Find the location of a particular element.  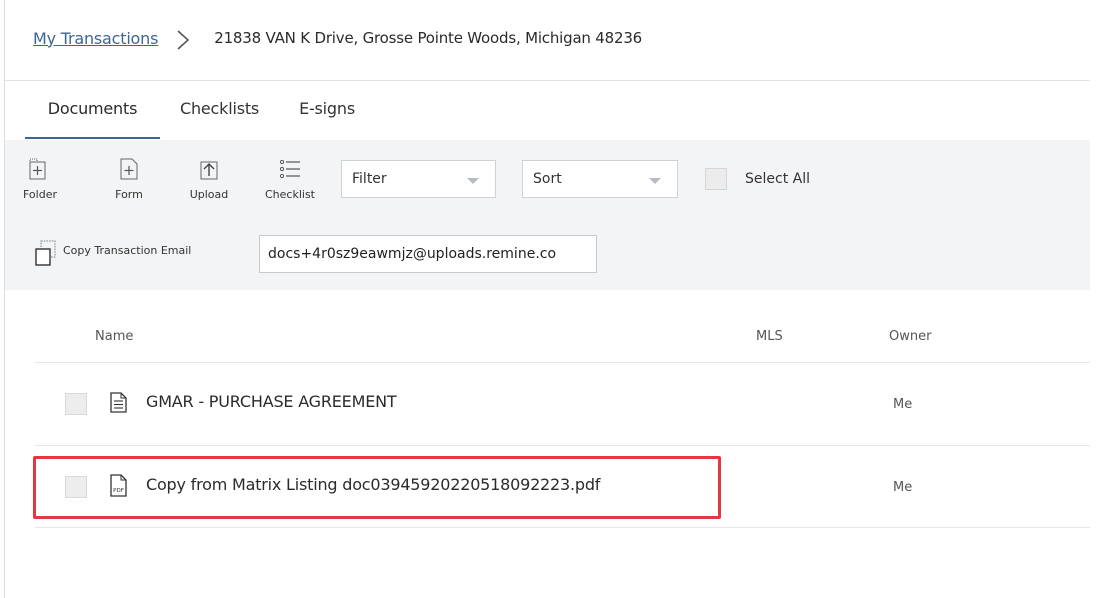

upload-label: Upload is located at coordinates (209, 194).